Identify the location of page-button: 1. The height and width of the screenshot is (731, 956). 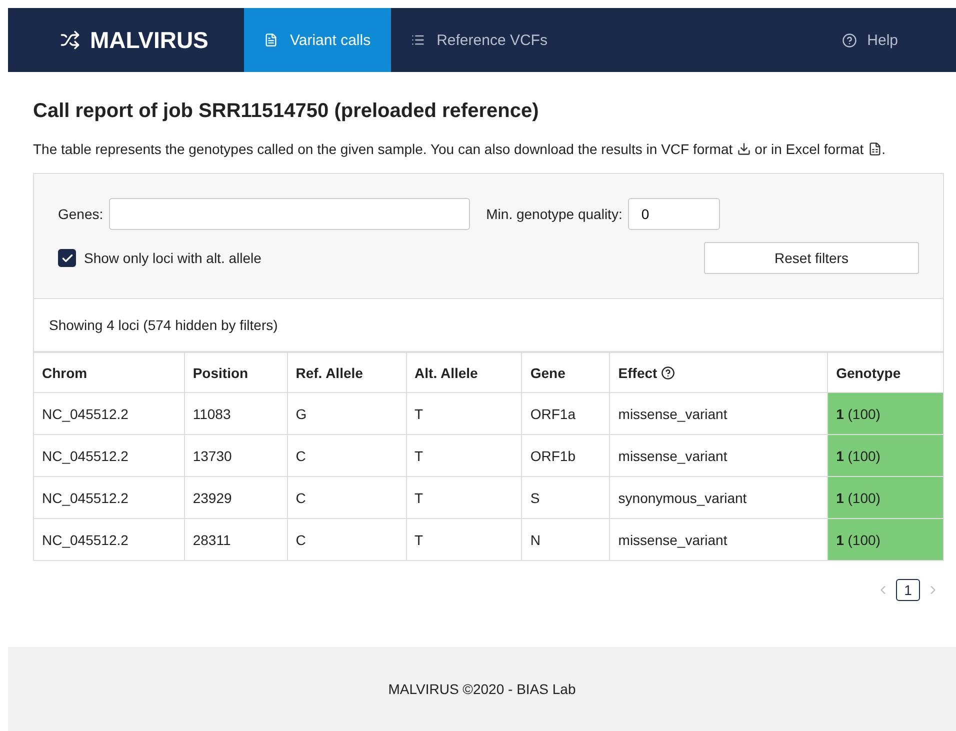
(908, 590).